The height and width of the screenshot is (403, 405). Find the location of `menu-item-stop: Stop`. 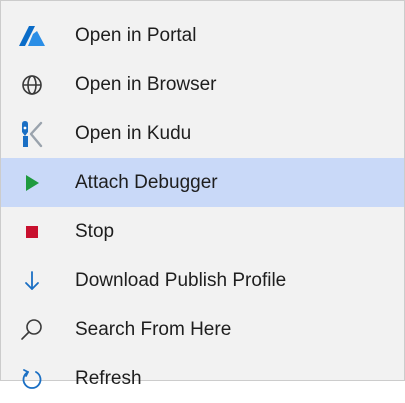

menu-item-stop: Stop is located at coordinates (202, 231).